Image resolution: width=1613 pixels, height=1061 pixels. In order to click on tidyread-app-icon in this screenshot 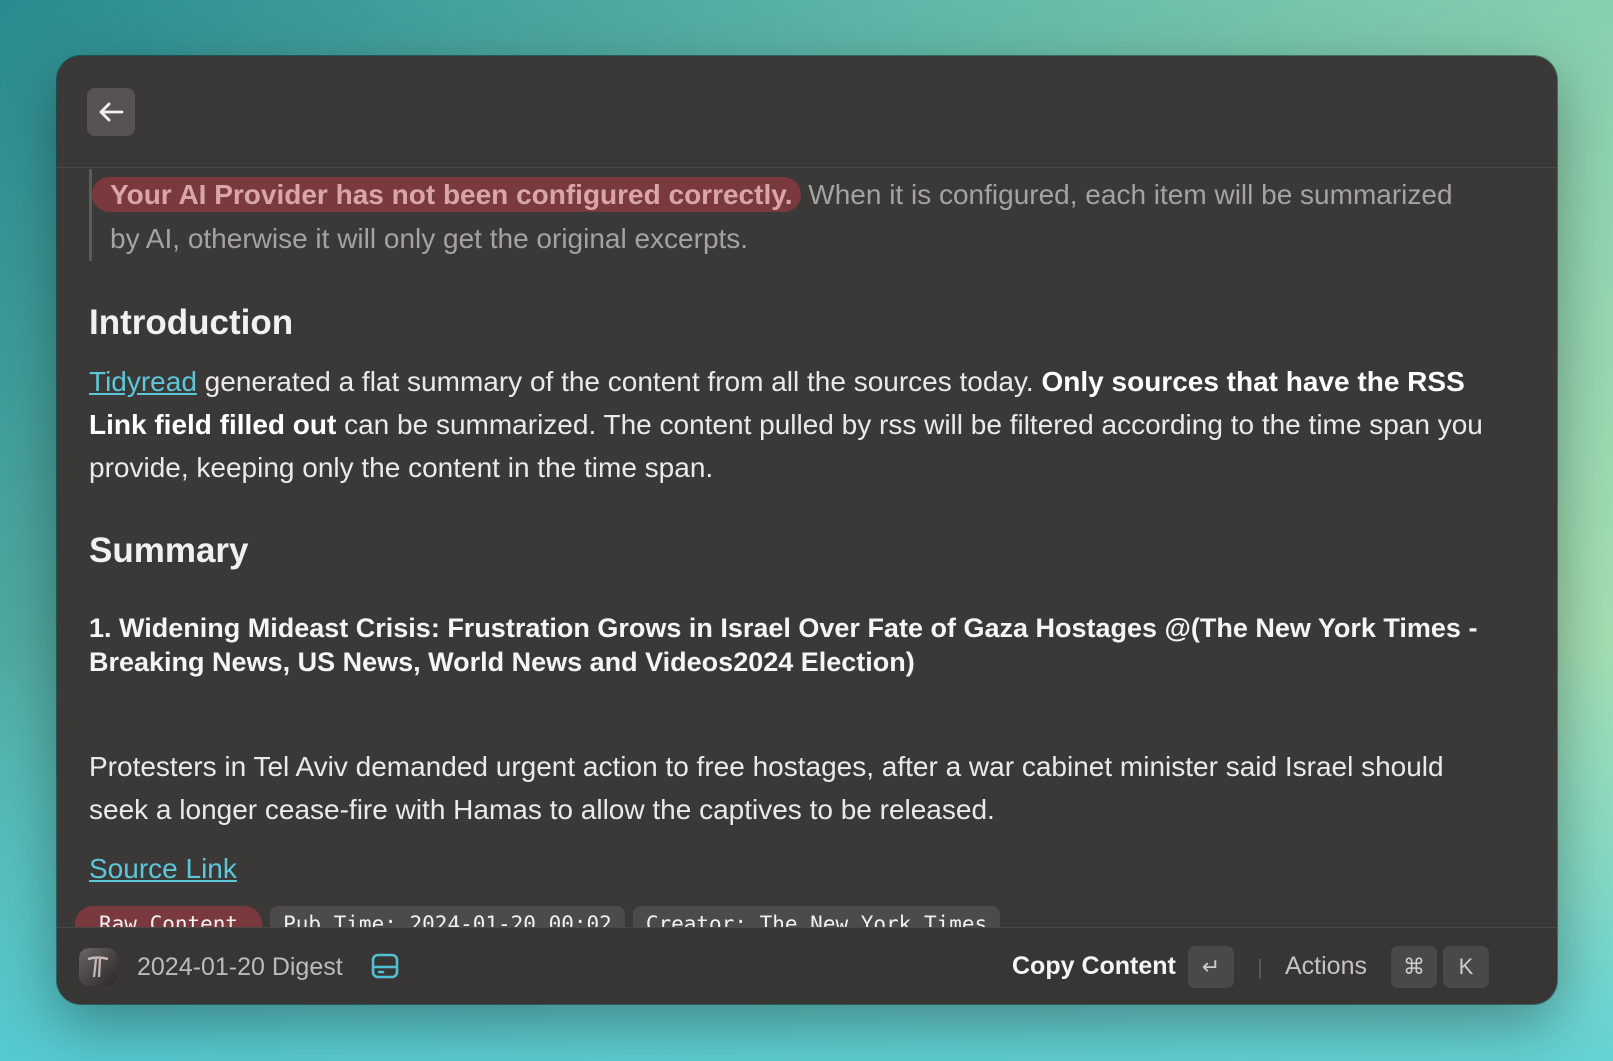, I will do `click(98, 967)`.